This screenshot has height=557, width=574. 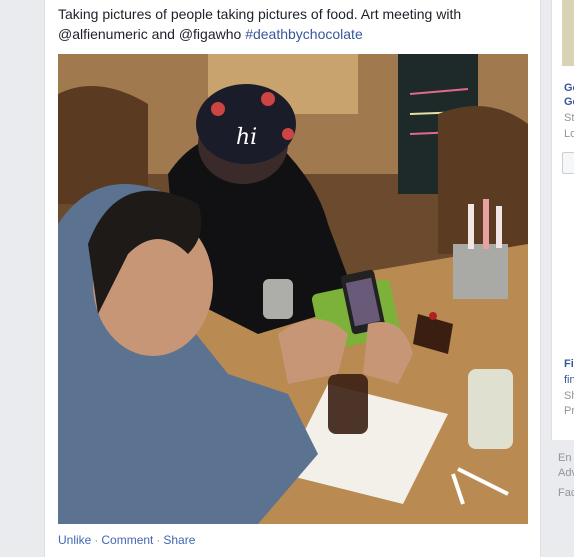 I want to click on right-sidebar-card: Go Go Sta Lo Fi fin Sh Pr, so click(x=562, y=220).